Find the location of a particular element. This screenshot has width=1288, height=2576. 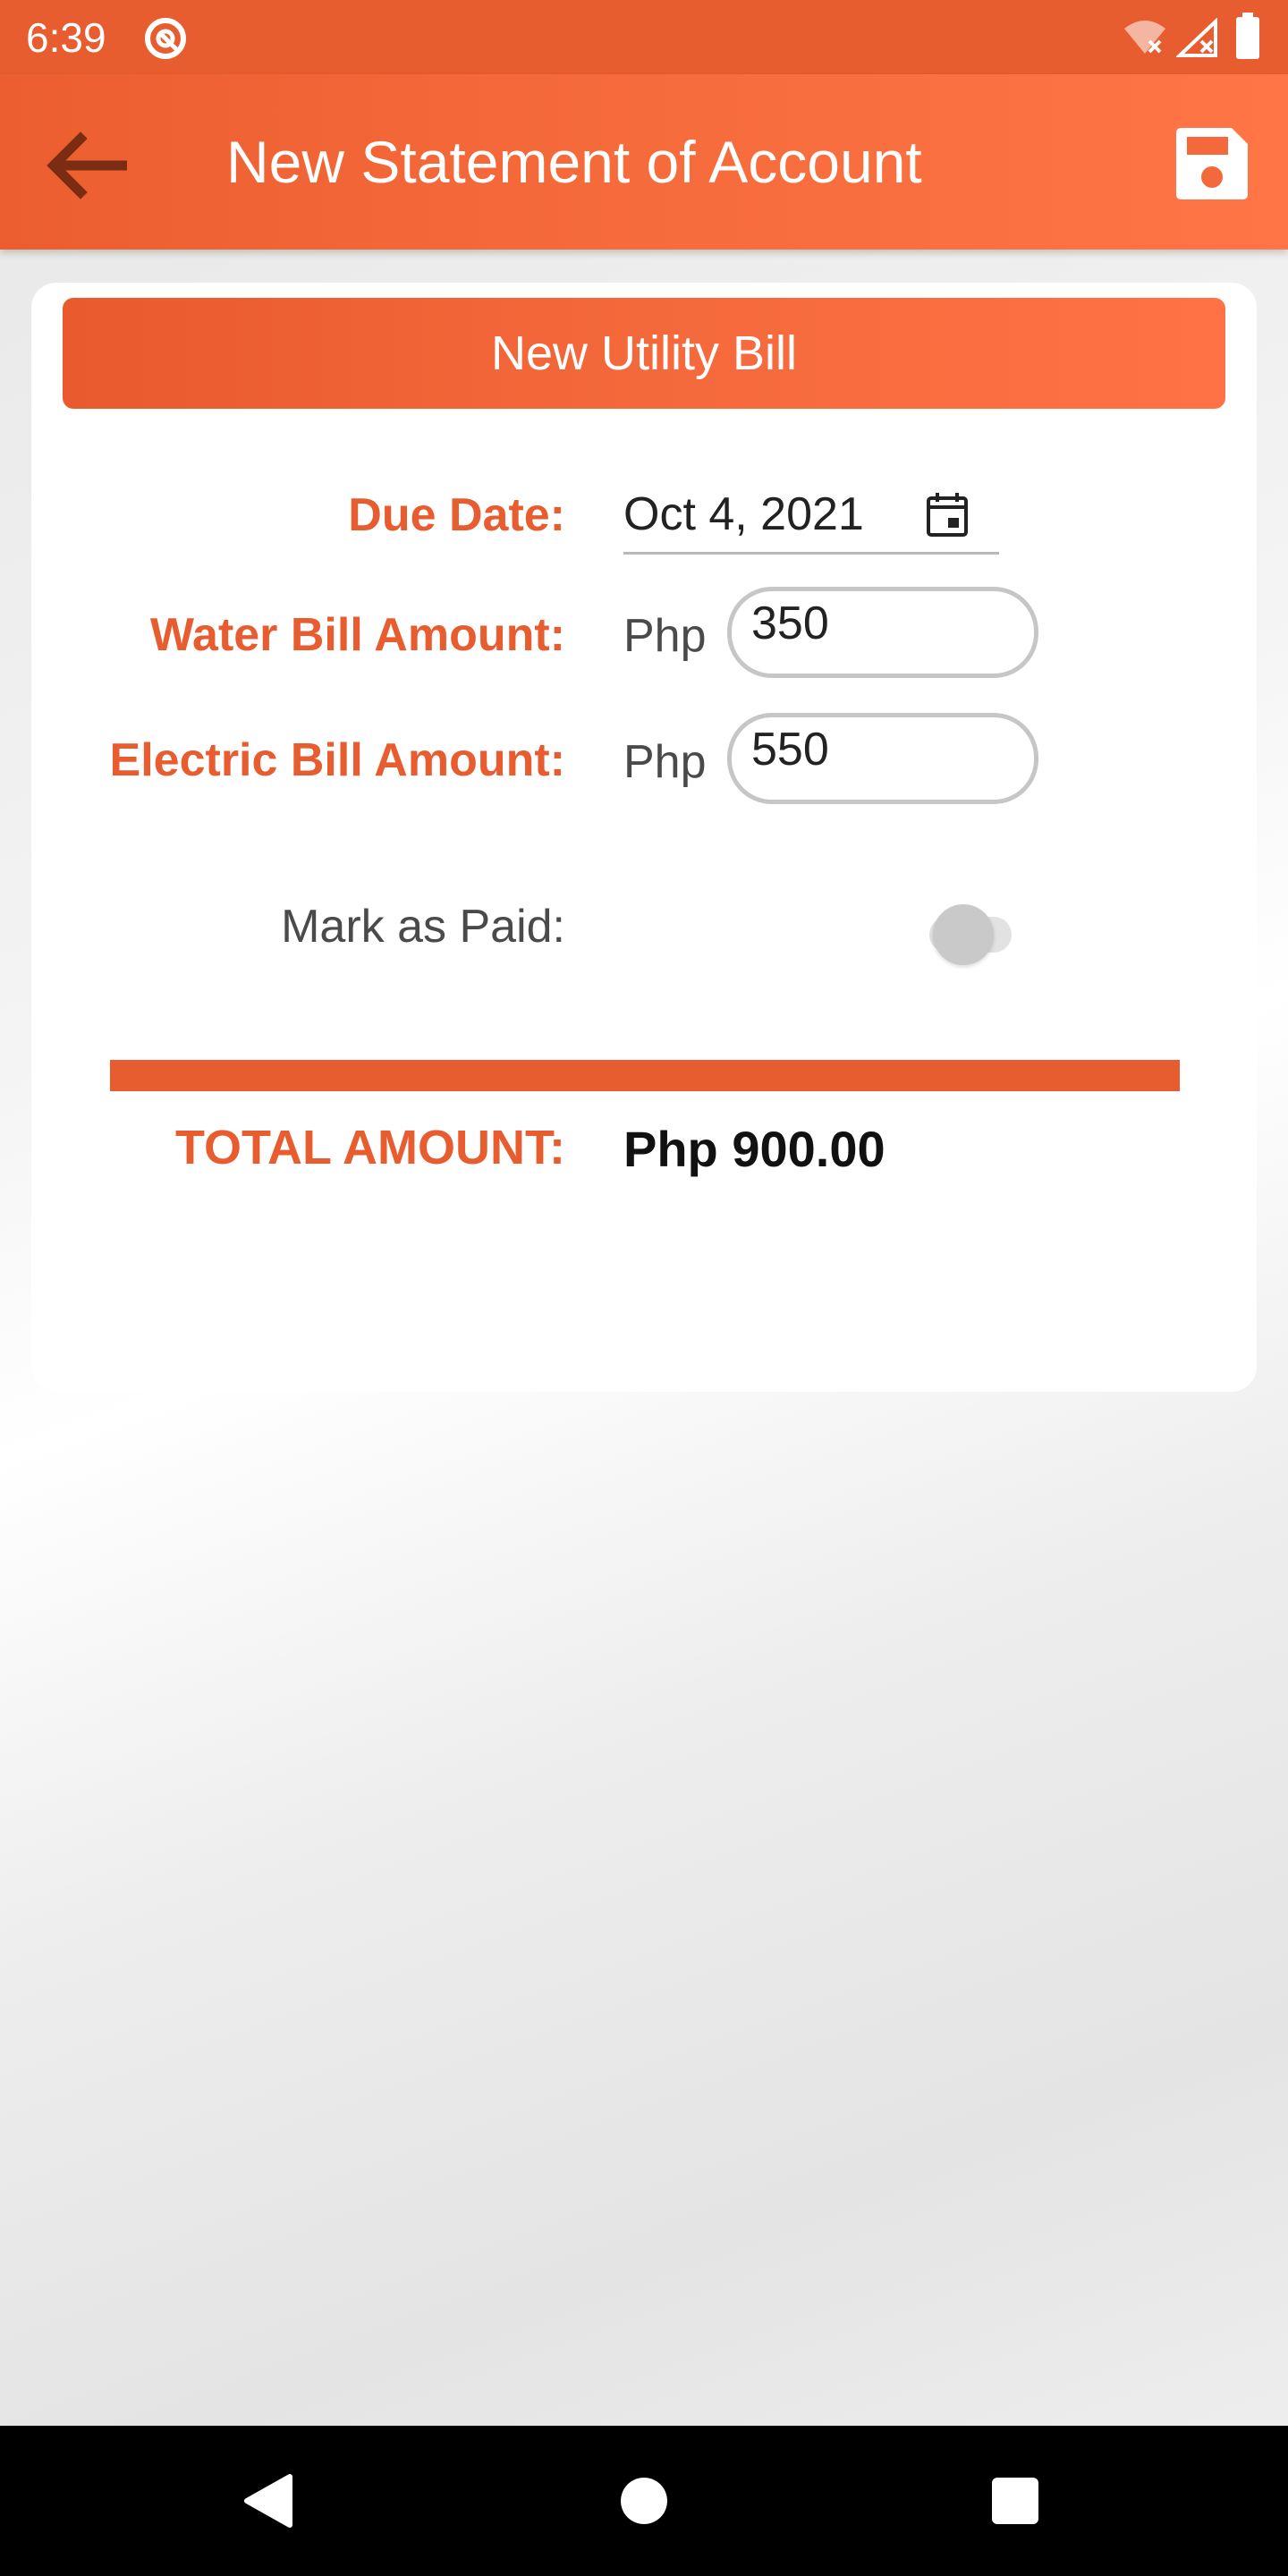

signal-off-icon is located at coordinates (1196, 37).